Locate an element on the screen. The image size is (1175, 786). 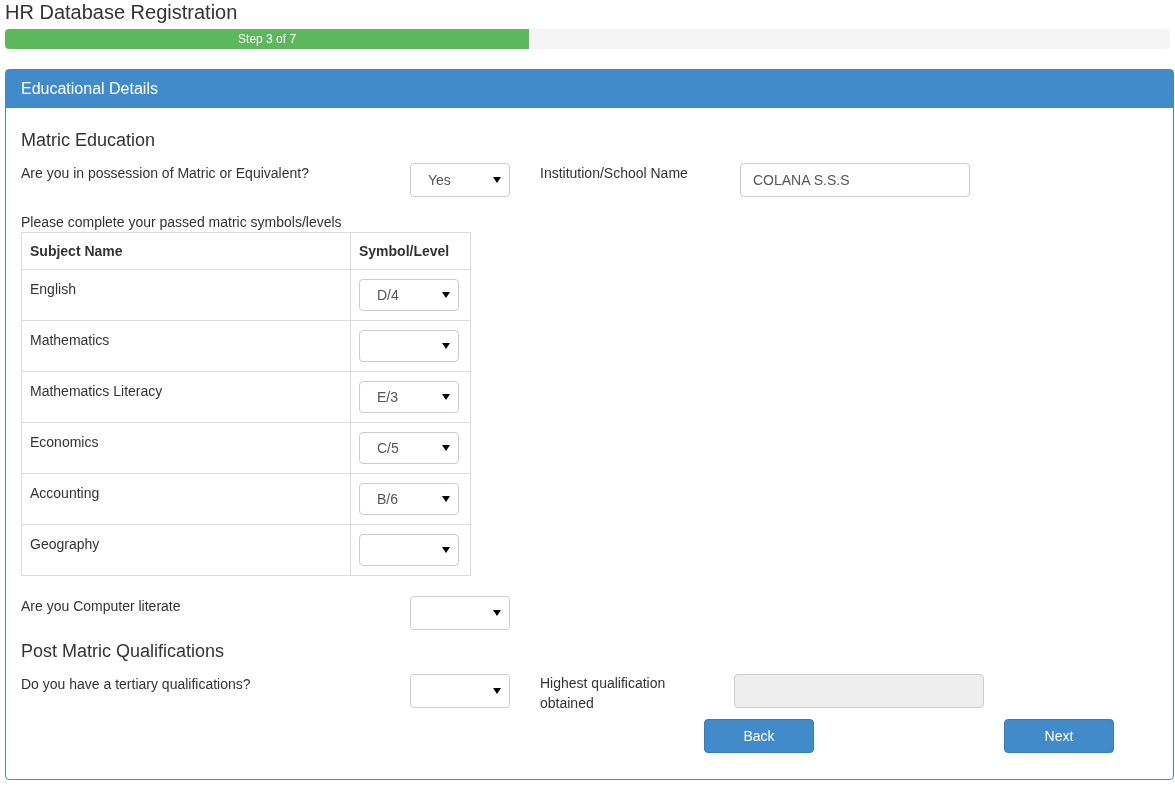
subject-cell: Mathematics Literacy is located at coordinates (186, 397).